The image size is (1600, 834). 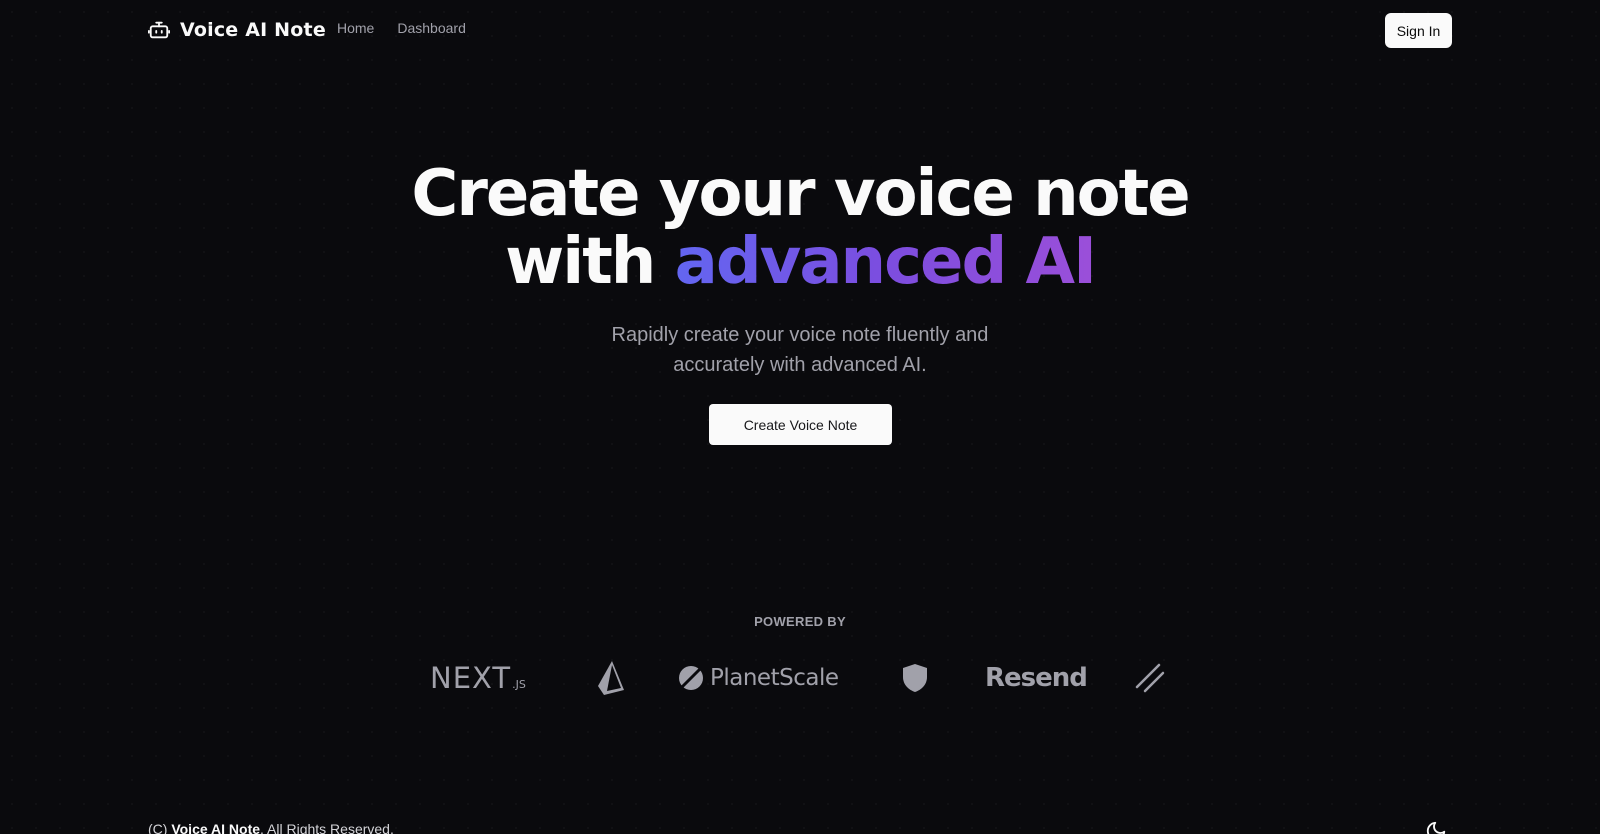 What do you see at coordinates (216, 827) in the screenshot?
I see `copyright-brand: Voice AI Note` at bounding box center [216, 827].